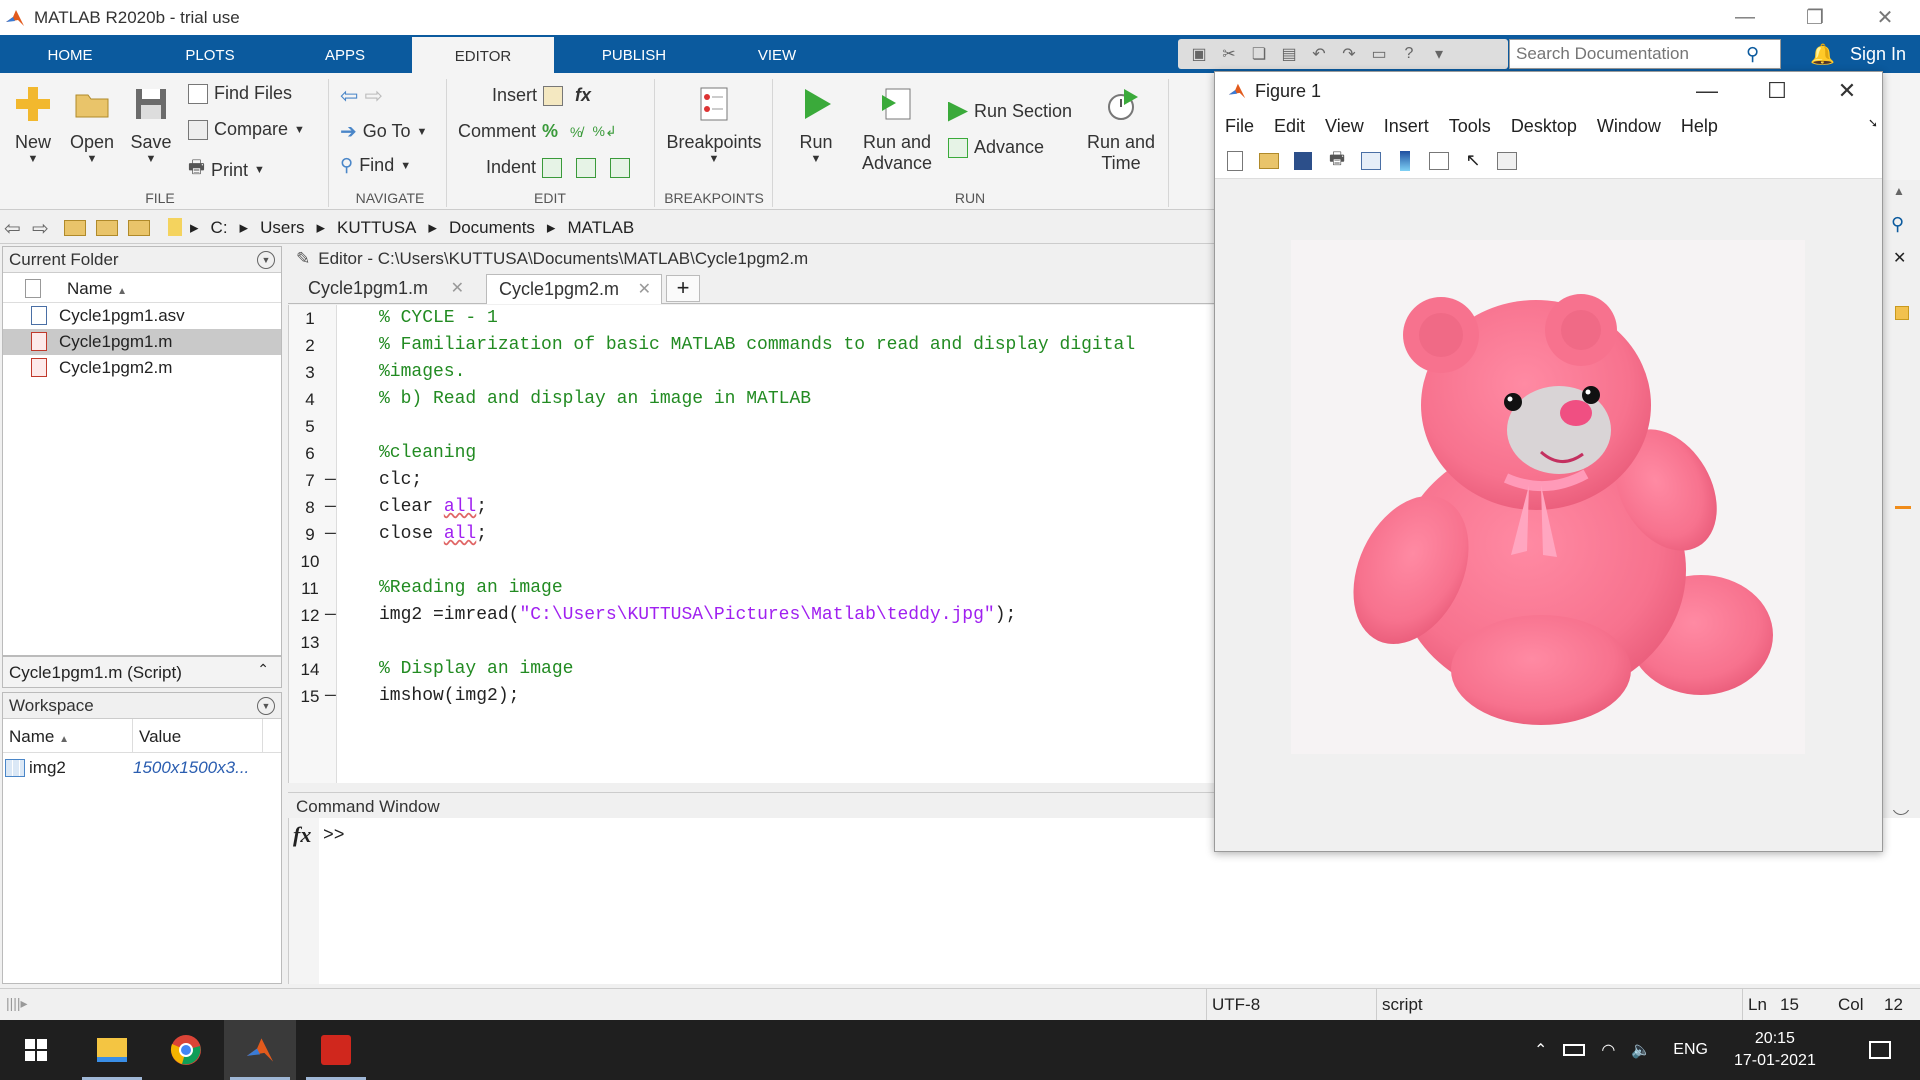 The width and height of the screenshot is (1920, 1080). What do you see at coordinates (400, 480) in the screenshot?
I see `code-line: clc;` at bounding box center [400, 480].